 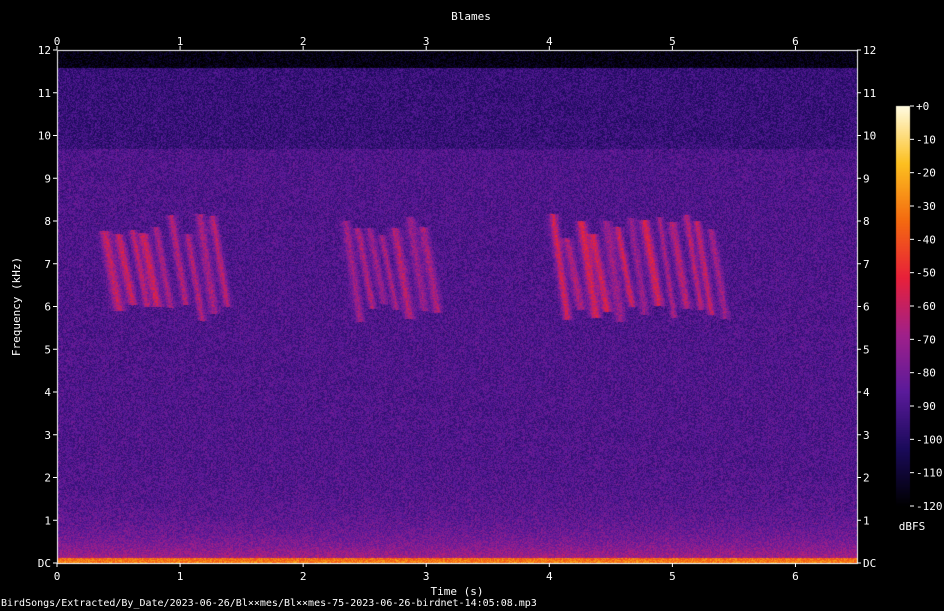 What do you see at coordinates (869, 93) in the screenshot?
I see `y-tick-label-right: 11` at bounding box center [869, 93].